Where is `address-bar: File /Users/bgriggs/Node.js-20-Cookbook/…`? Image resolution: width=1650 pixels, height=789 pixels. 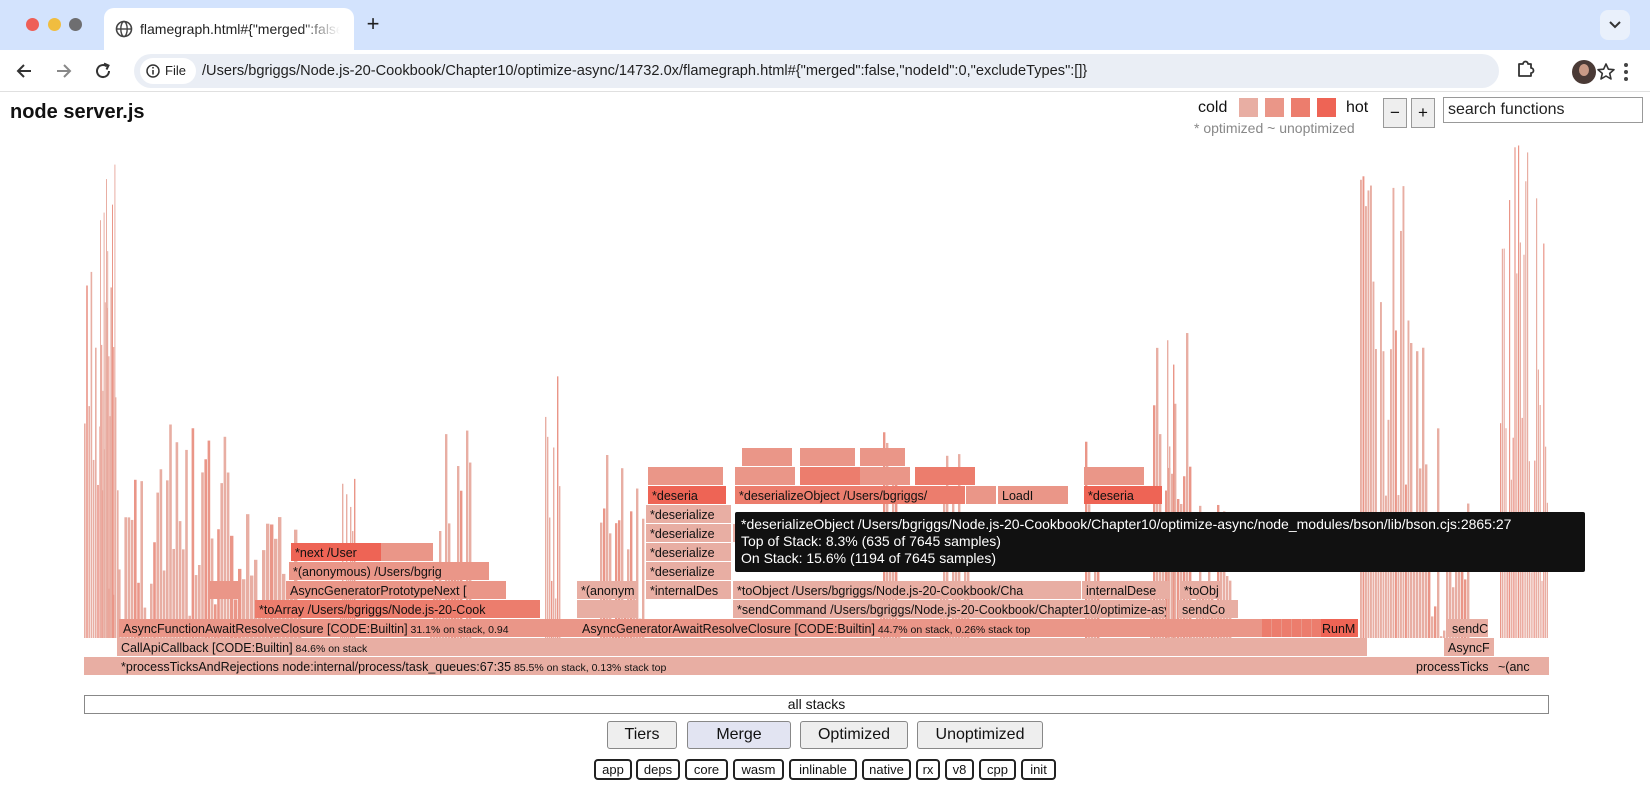
address-bar: File /Users/bgriggs/Node.js-20-Cookbook/… is located at coordinates (874, 71).